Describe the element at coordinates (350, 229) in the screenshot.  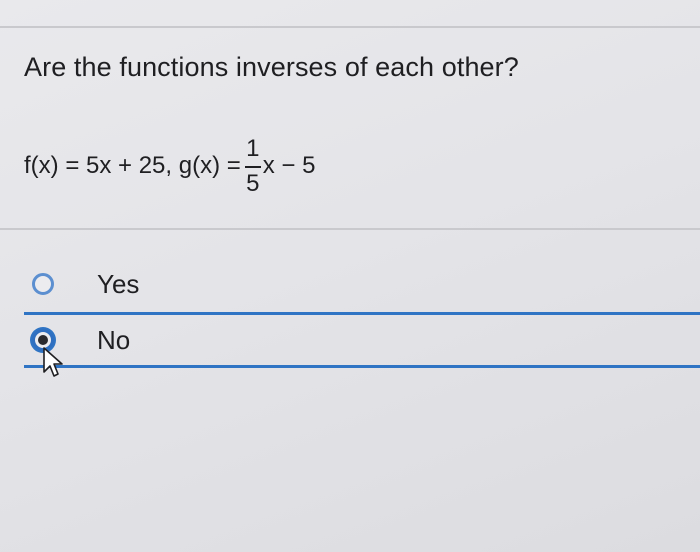
I see `answer-divider` at that location.